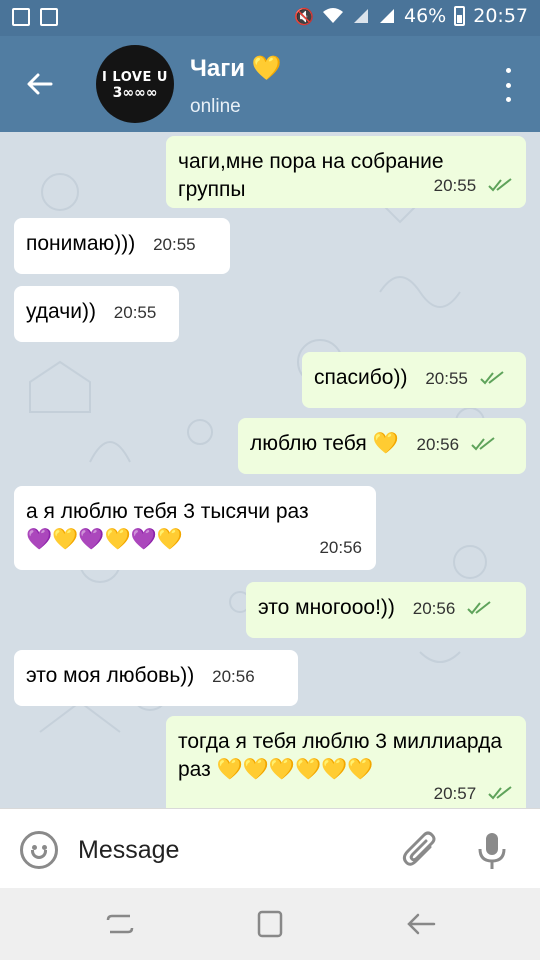  What do you see at coordinates (304, 16) in the screenshot?
I see `mute-icon: 🔇` at bounding box center [304, 16].